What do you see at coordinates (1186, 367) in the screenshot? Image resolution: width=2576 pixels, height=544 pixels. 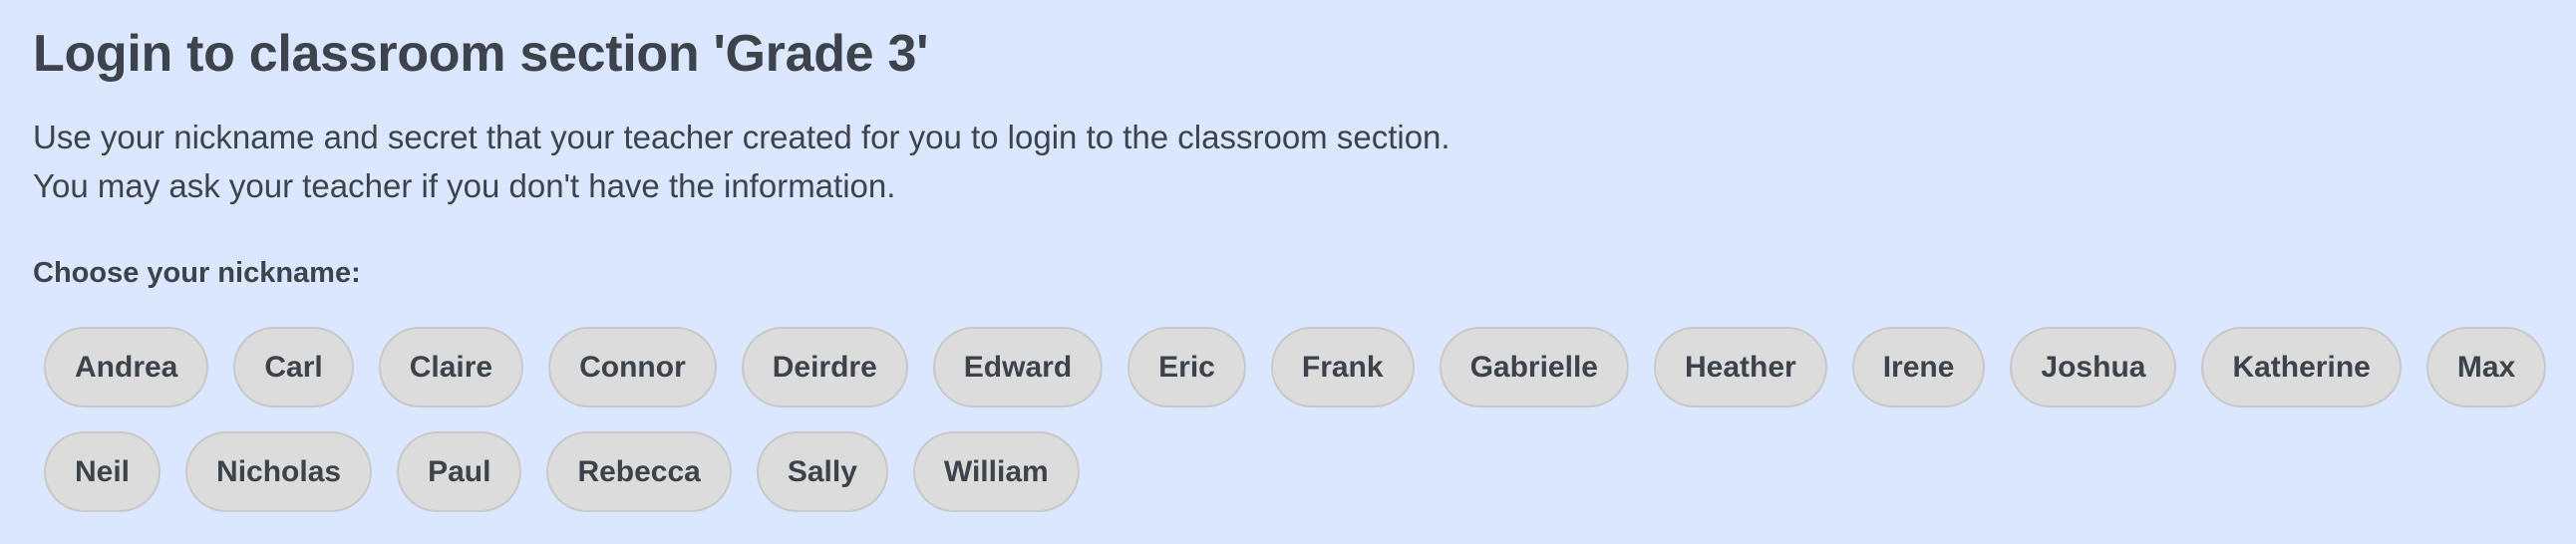 I see `nickname-button-eric: Eric` at bounding box center [1186, 367].